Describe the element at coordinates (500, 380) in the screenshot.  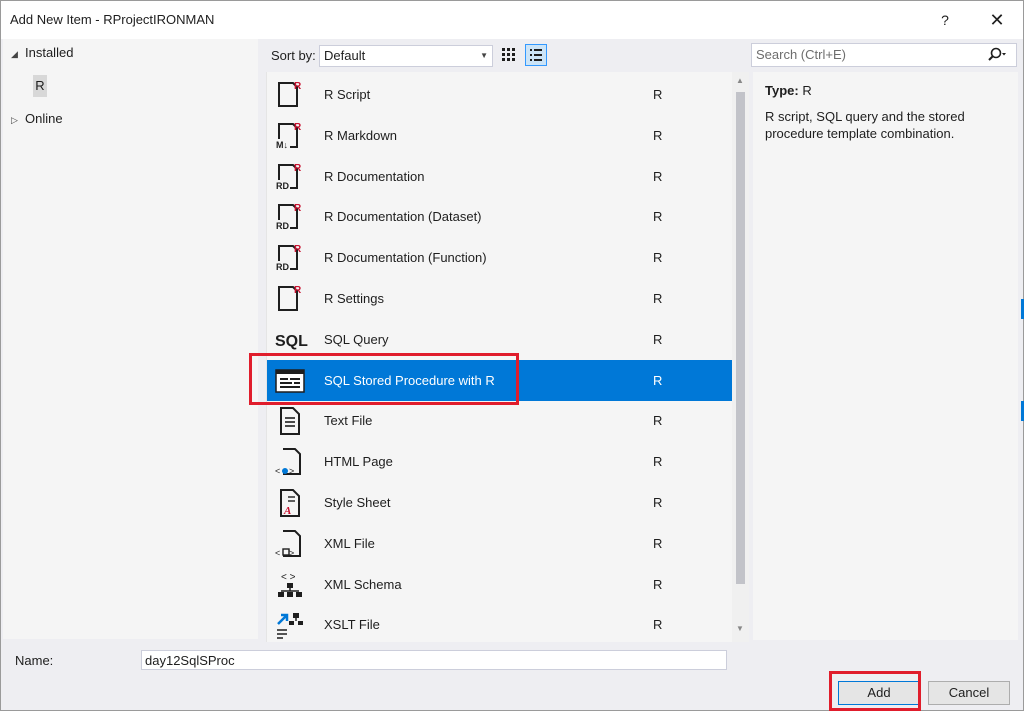
I see `template-row: SQL Stored Procedure with R R` at that location.